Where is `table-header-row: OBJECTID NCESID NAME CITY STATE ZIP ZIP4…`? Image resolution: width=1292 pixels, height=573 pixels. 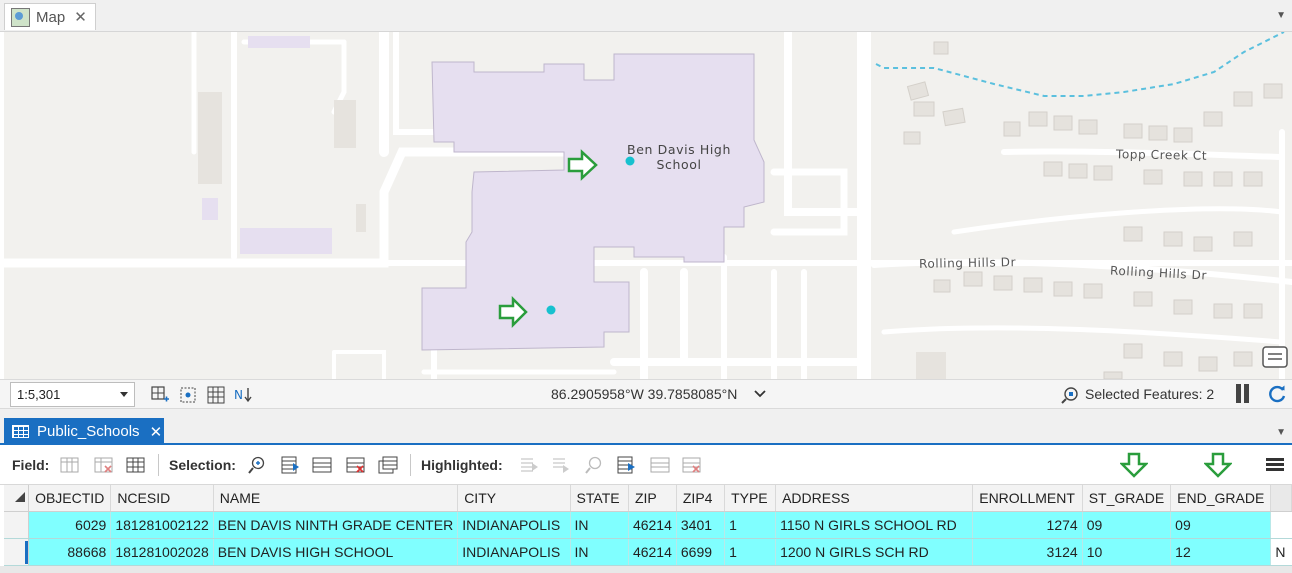
table-header-row: OBJECTID NCESID NAME CITY STATE ZIP ZIP4… is located at coordinates (648, 498).